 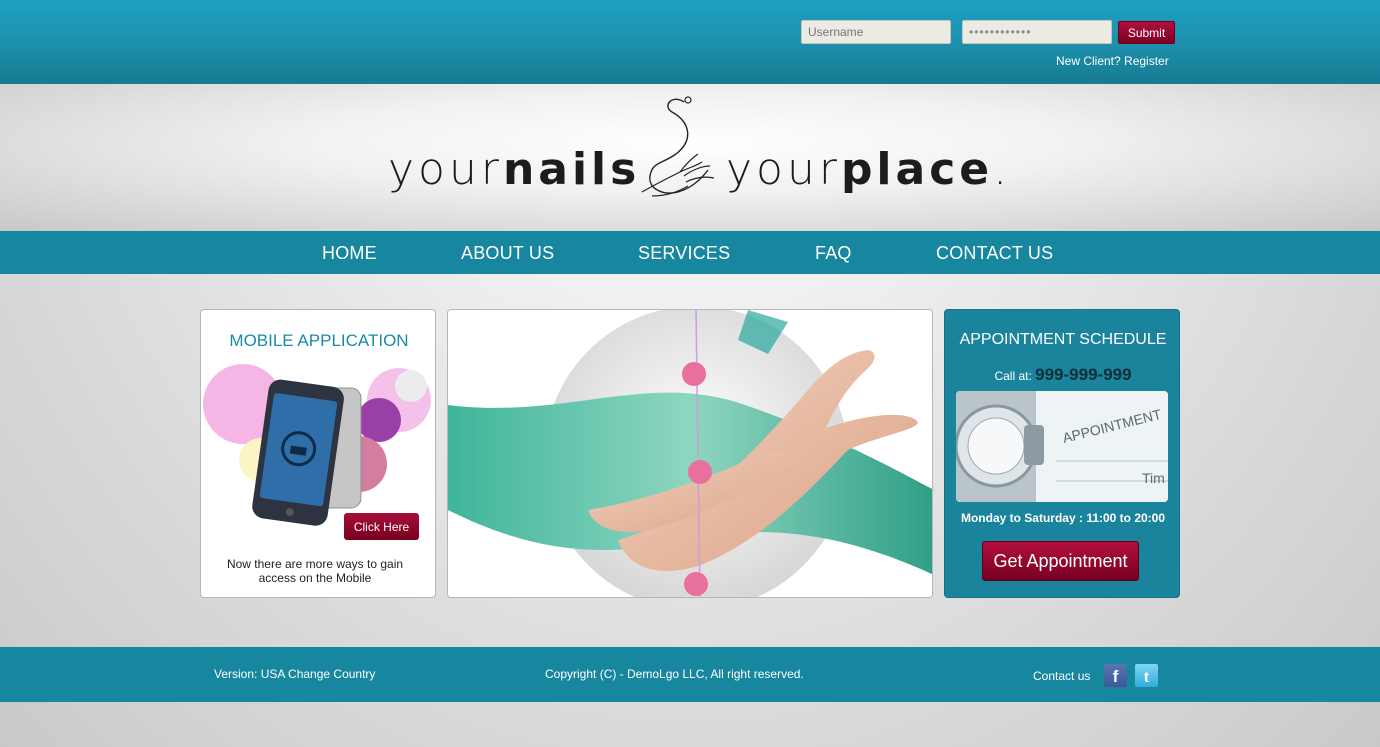 I want to click on contact-us-label: Contact us, so click(x=1062, y=676).